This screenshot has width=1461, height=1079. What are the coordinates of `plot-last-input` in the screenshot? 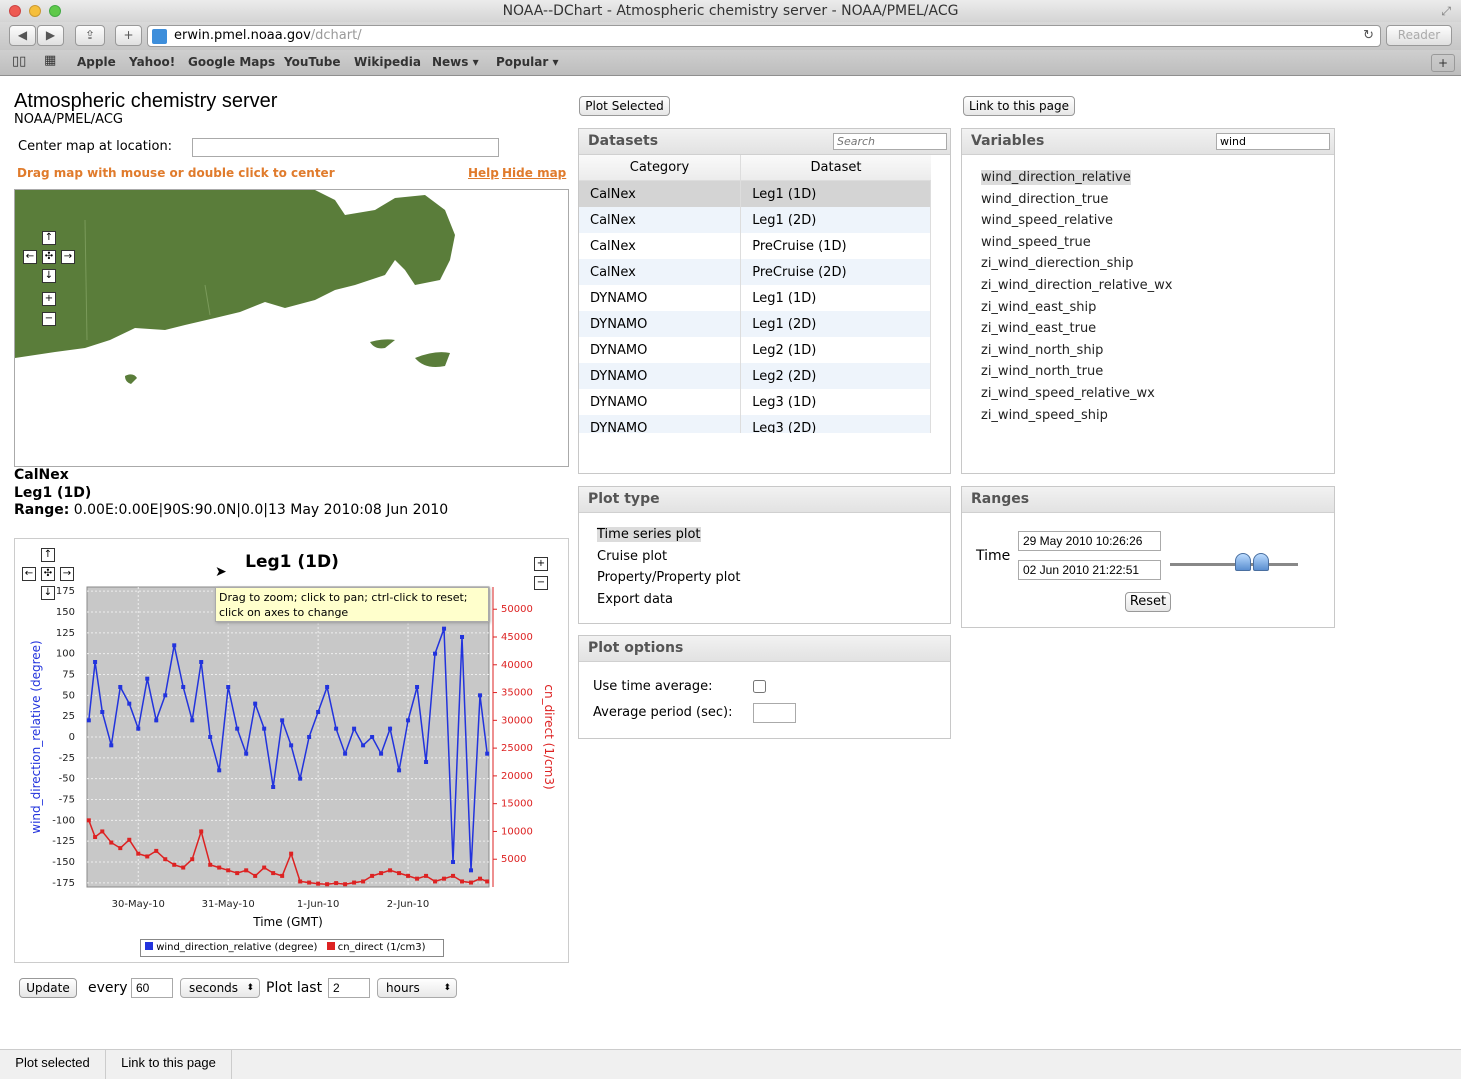 It's located at (349, 988).